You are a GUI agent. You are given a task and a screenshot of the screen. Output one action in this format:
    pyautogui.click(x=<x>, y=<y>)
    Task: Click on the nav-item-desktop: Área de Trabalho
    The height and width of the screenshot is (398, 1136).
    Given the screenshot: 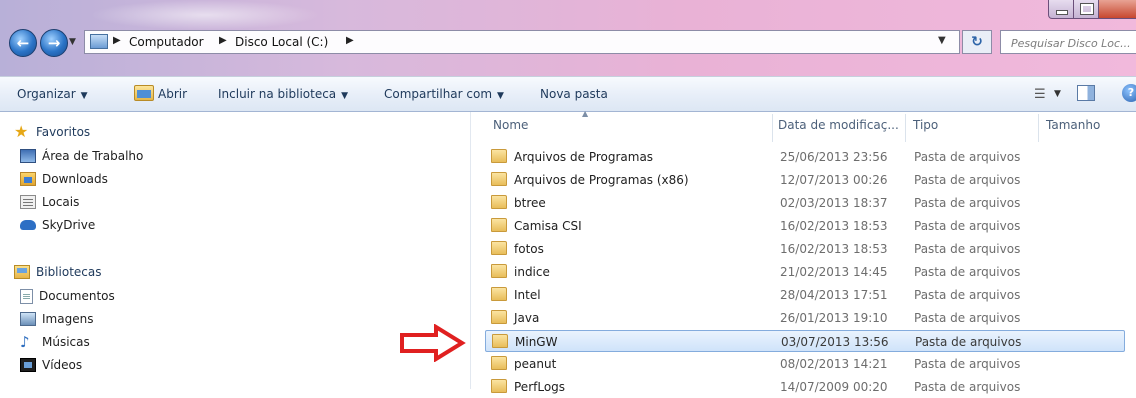 What is the action you would take?
    pyautogui.click(x=81, y=156)
    